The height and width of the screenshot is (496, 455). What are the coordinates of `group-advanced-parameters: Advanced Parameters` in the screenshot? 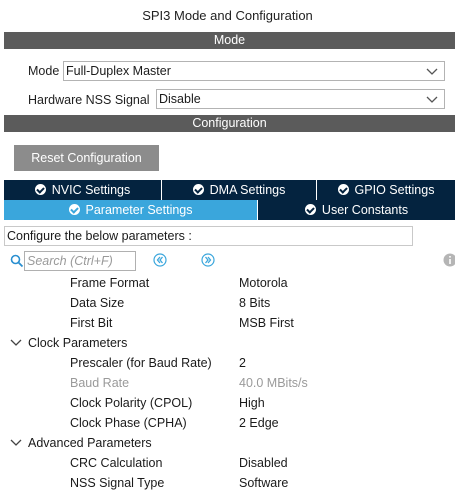 It's located at (227, 443).